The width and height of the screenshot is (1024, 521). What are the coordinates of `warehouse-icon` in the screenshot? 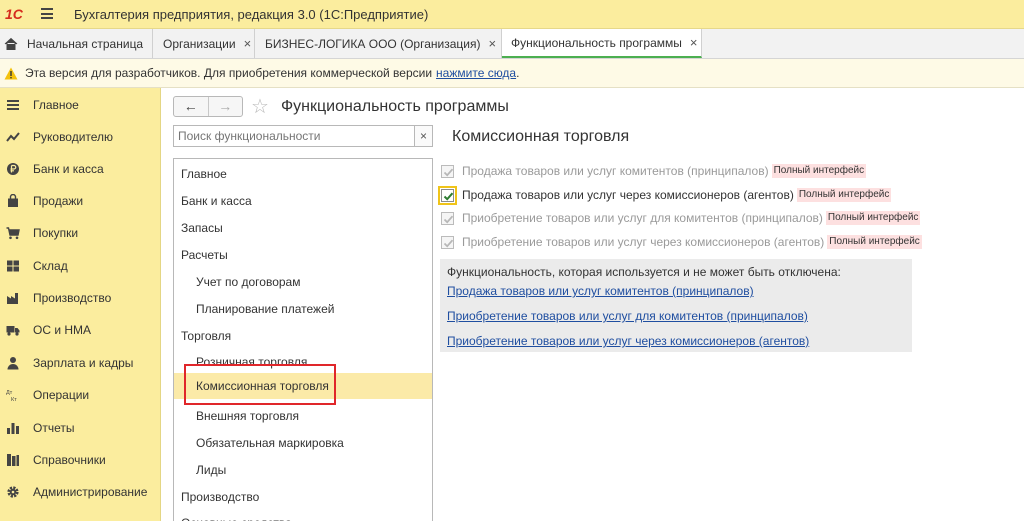 It's located at (13, 266).